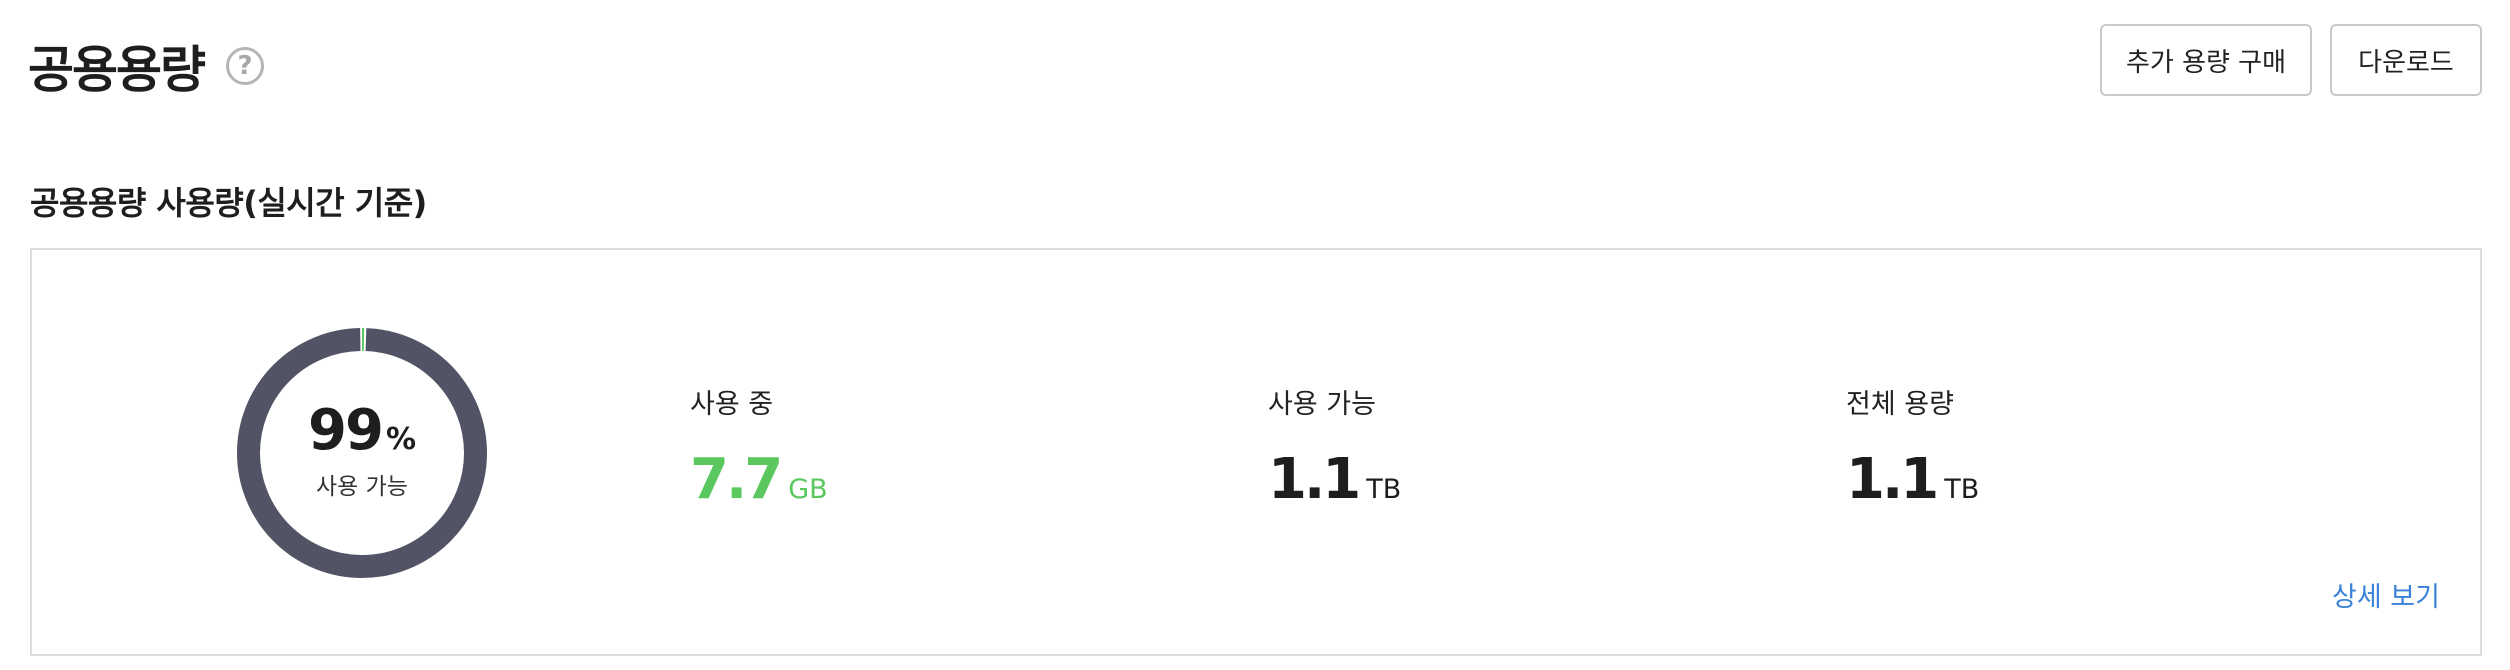 This screenshot has width=2510, height=670. I want to click on donut-percent-value: 99, so click(346, 430).